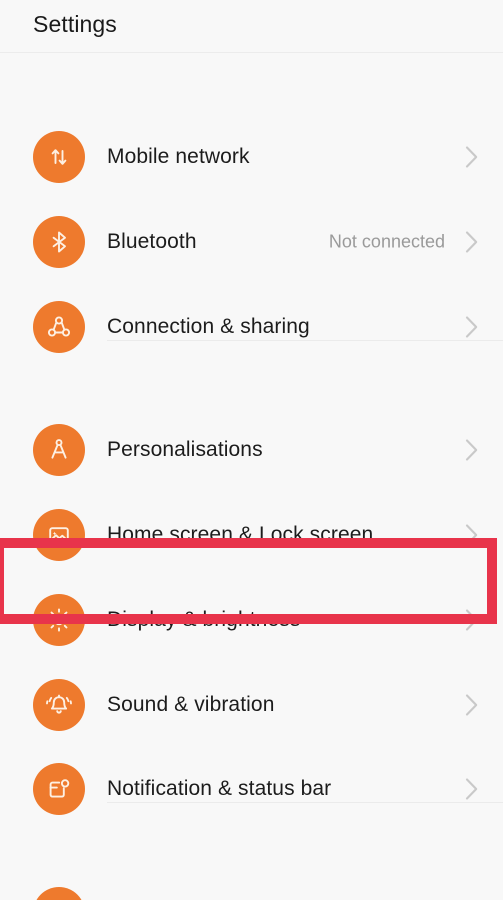  I want to click on brightness-sun-icon, so click(59, 620).